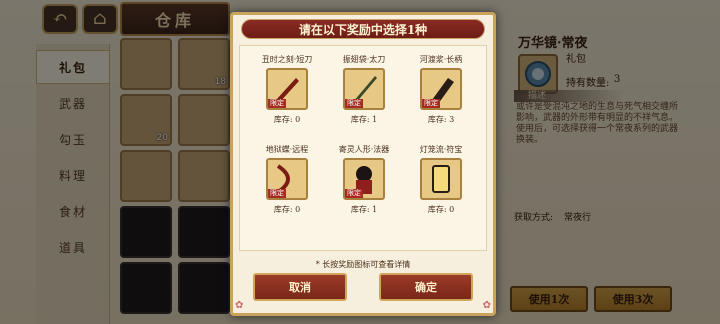  What do you see at coordinates (363, 29) in the screenshot?
I see `dialog-title: 请在以下奖励中选择1种` at bounding box center [363, 29].